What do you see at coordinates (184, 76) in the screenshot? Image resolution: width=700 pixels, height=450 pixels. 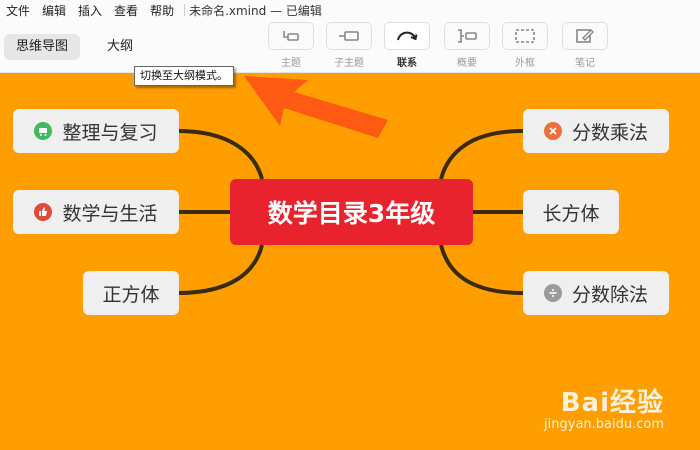 I see `outline-mode-tooltip: 切换至大纲模式。` at bounding box center [184, 76].